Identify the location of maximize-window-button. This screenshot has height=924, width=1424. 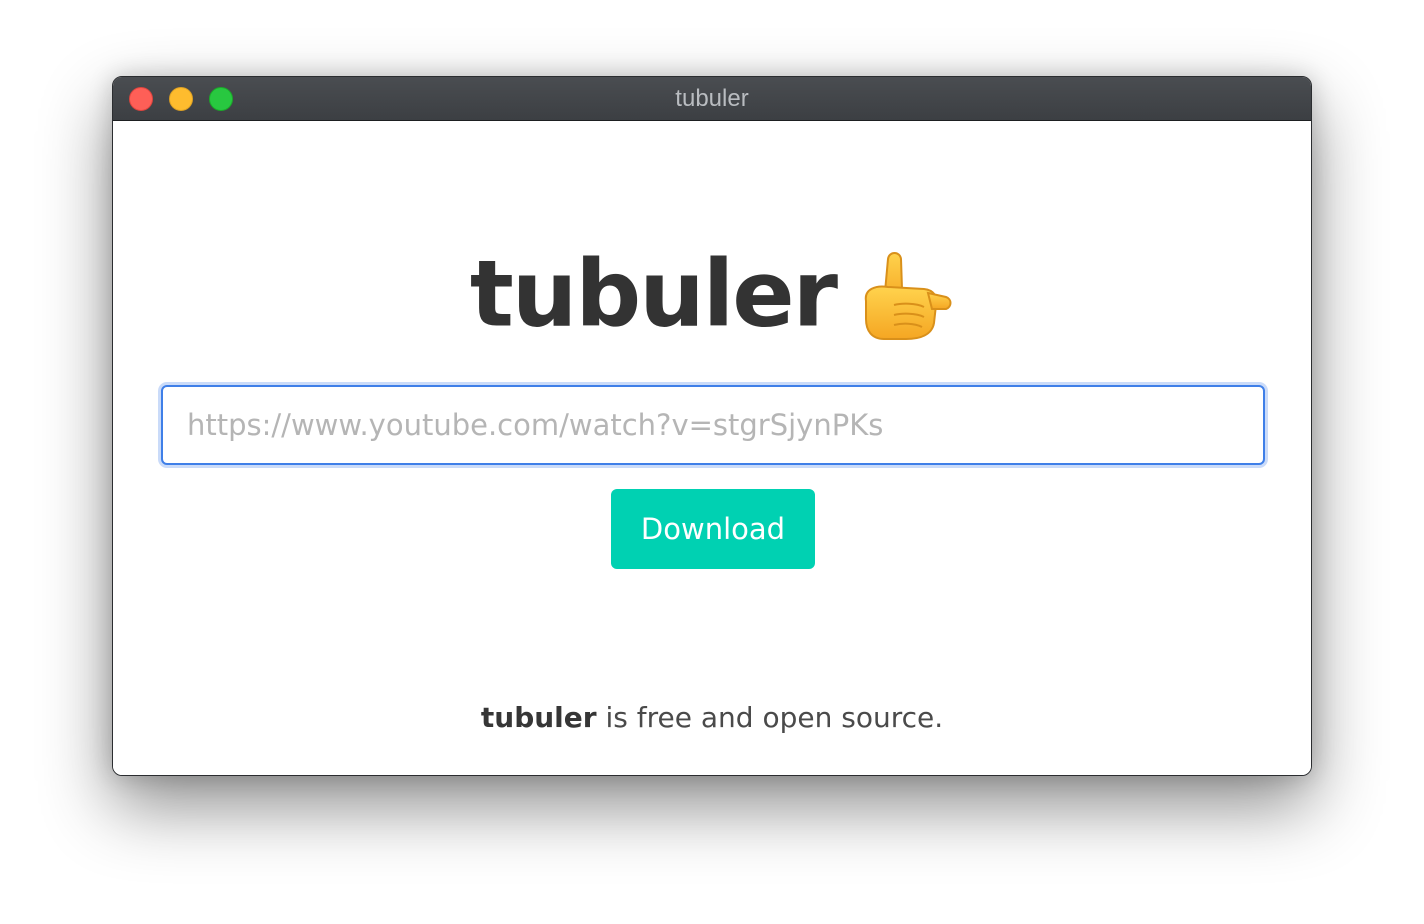
(221, 99).